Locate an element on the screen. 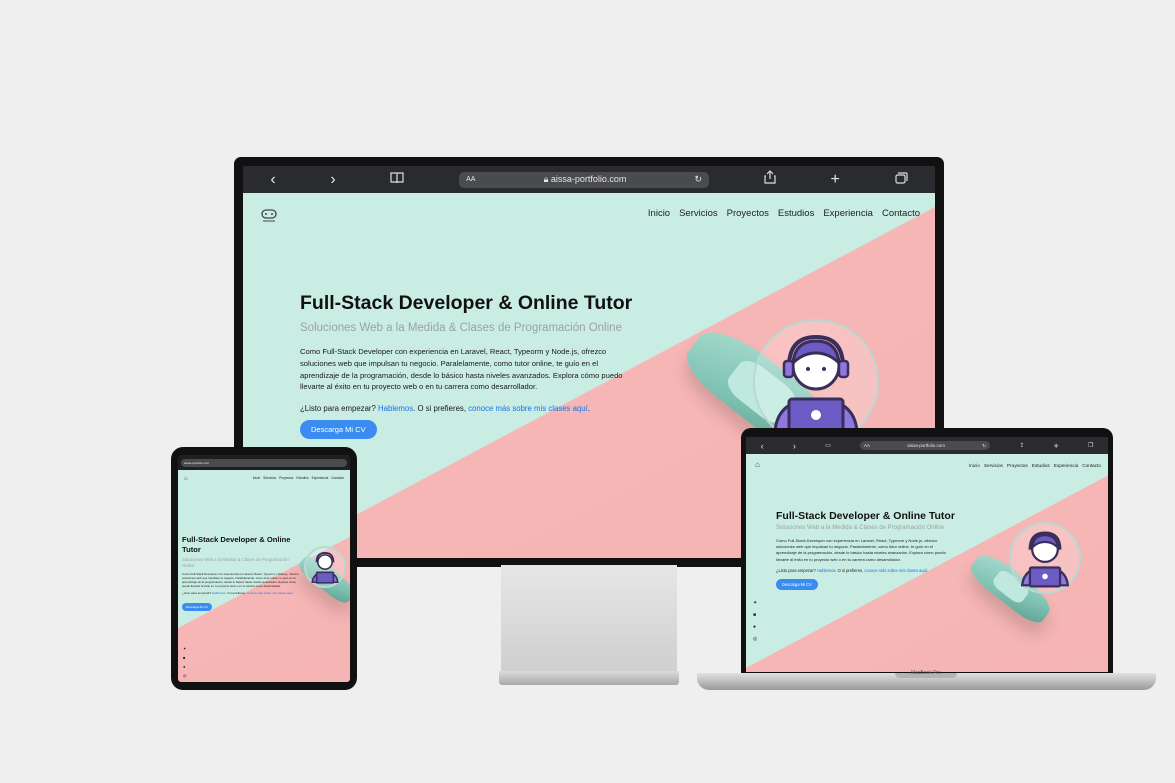 The width and height of the screenshot is (1175, 783). avatar-illustration is located at coordinates (816, 382).